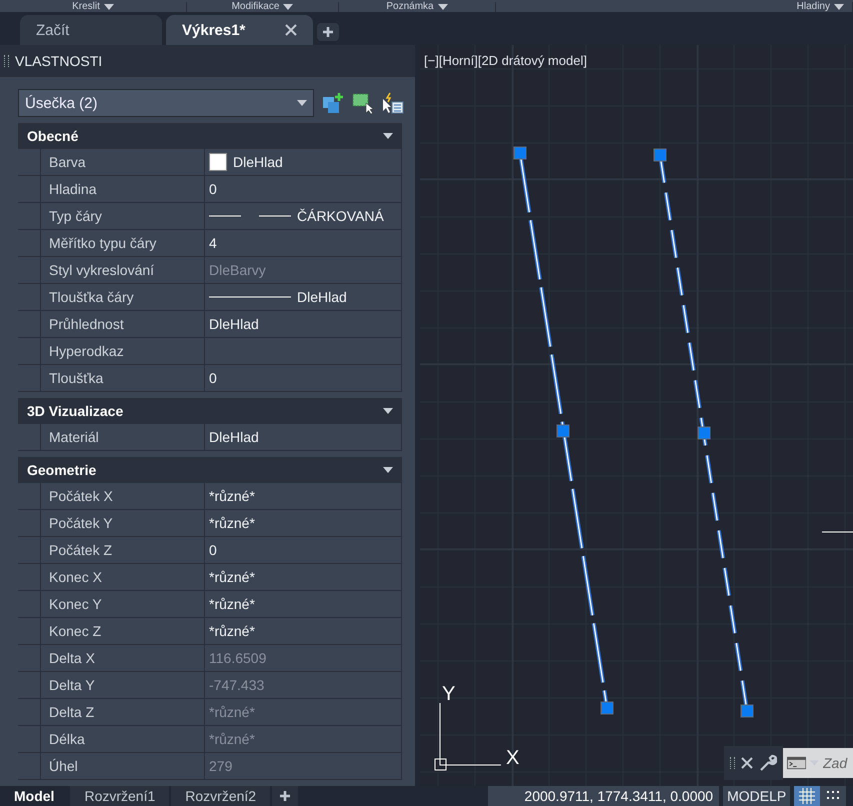 The height and width of the screenshot is (806, 853). I want to click on model-space-toggle: MODELP, so click(756, 796).